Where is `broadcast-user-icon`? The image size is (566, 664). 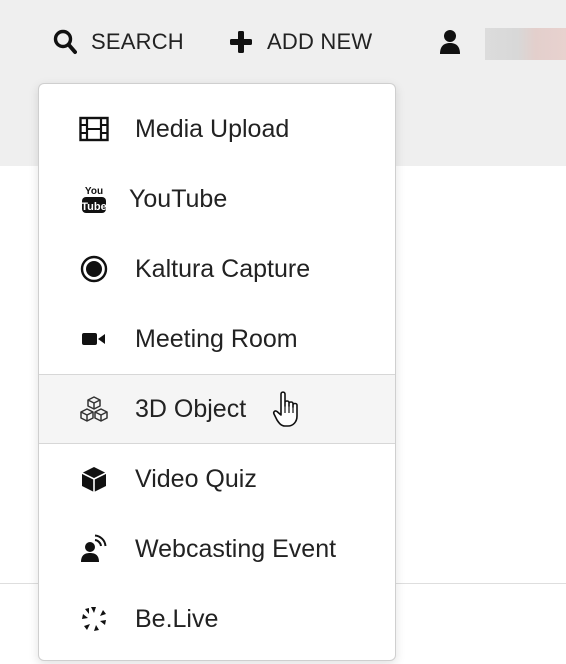
broadcast-user-icon is located at coordinates (94, 549).